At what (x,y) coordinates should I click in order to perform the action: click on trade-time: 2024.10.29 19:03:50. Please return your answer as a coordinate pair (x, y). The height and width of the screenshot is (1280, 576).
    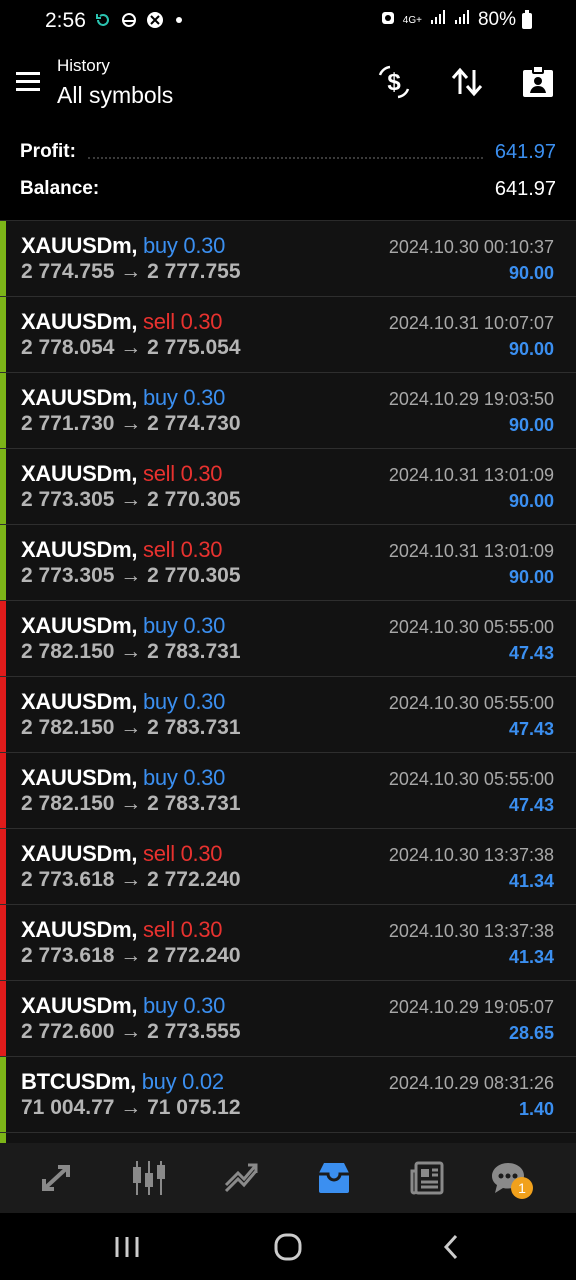
    Looking at the image, I should click on (471, 399).